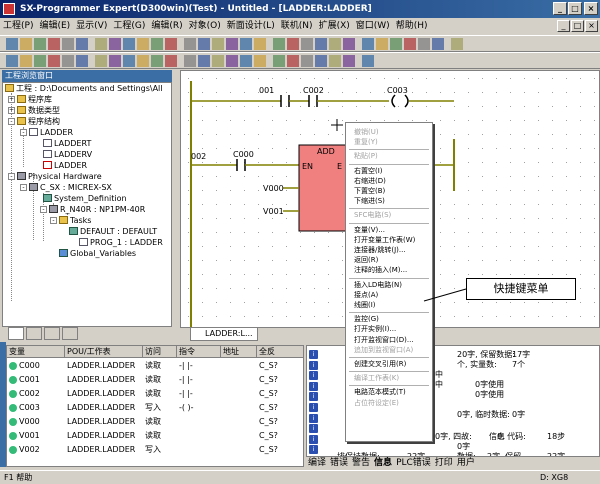 The width and height of the screenshot is (600, 484). What do you see at coordinates (11, 110) in the screenshot?
I see `expand-icon: +` at bounding box center [11, 110].